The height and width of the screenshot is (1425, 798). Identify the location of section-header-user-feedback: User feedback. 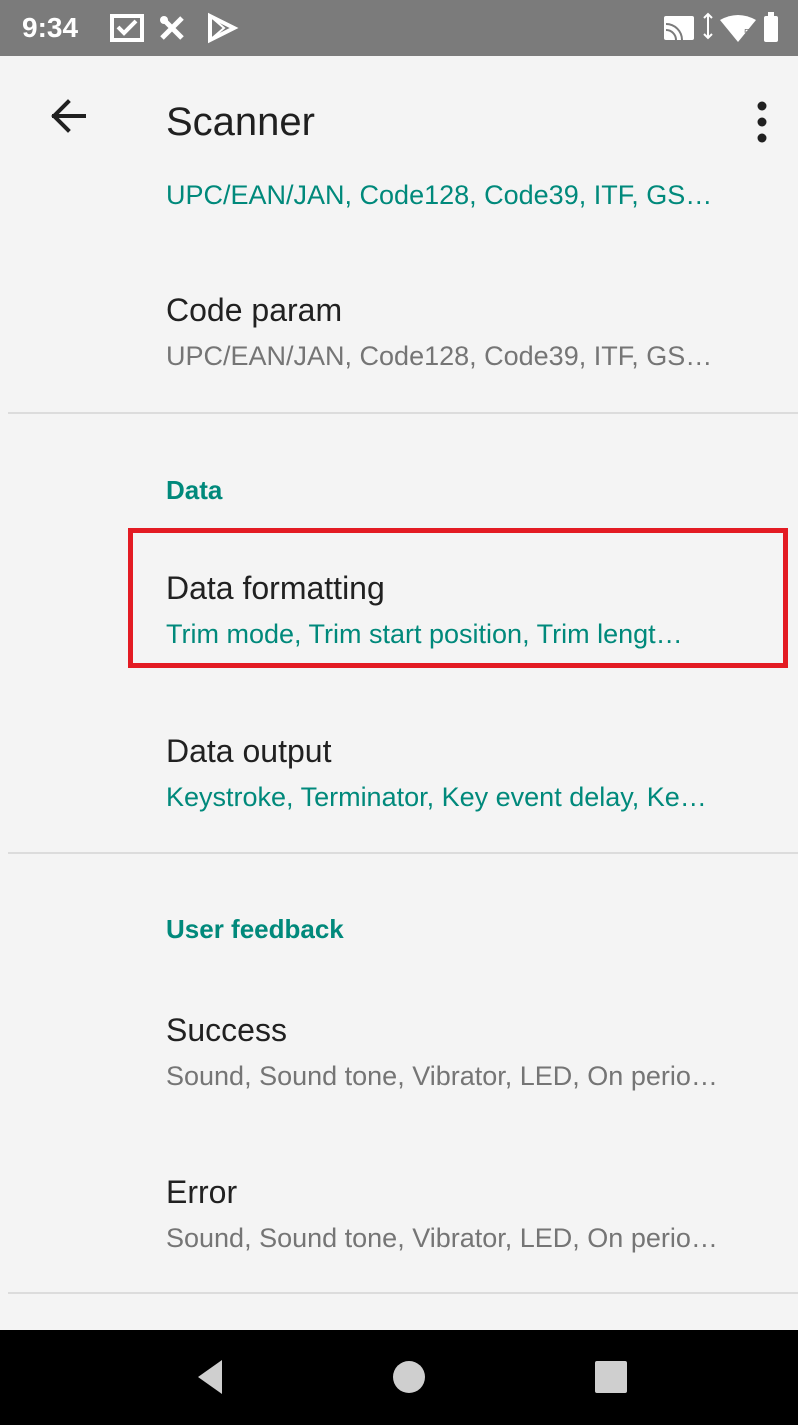
(255, 929).